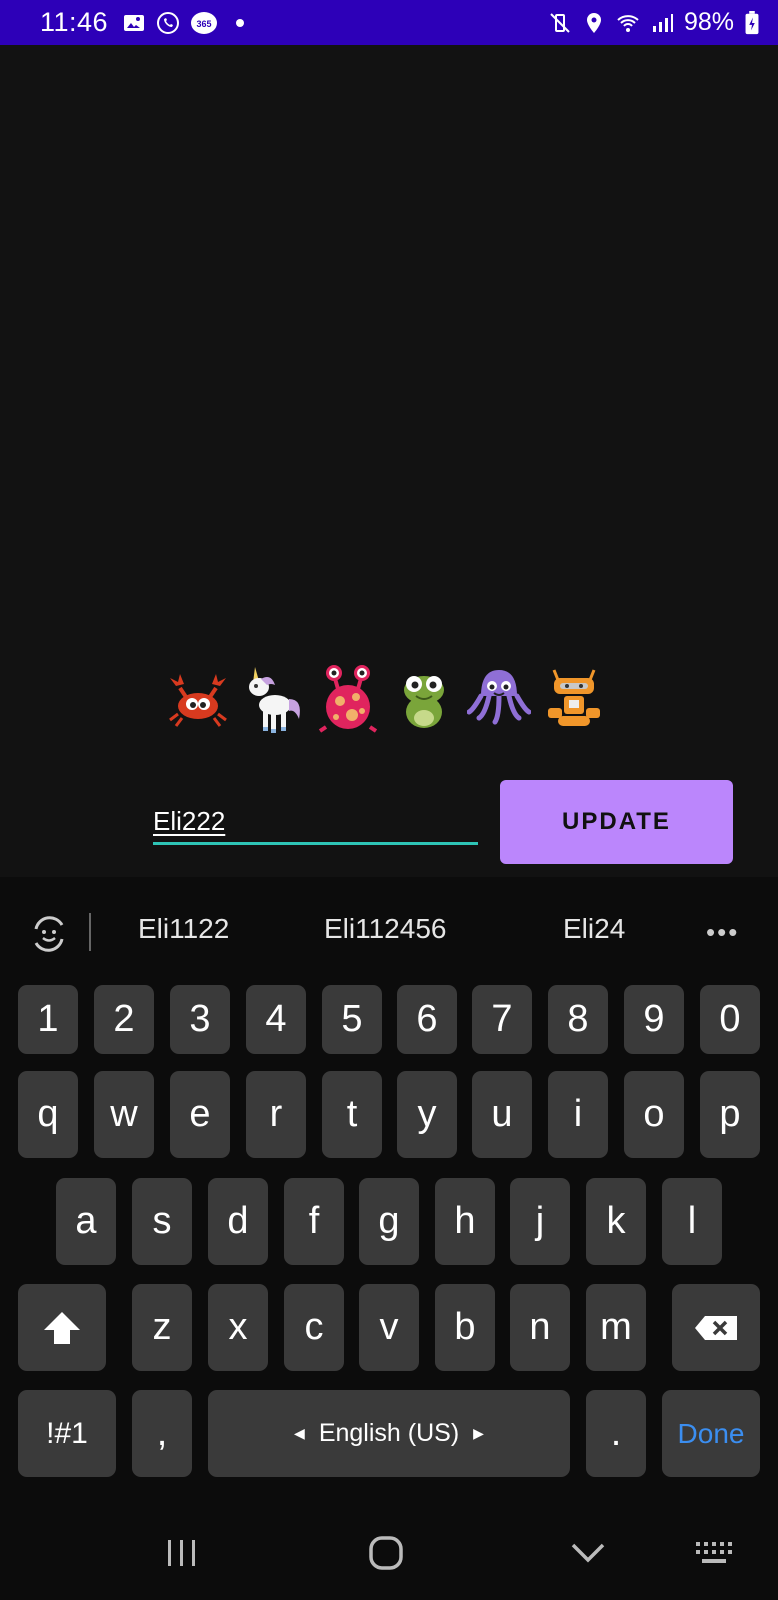 This screenshot has height=1600, width=778. Describe the element at coordinates (465, 1327) in the screenshot. I see `key-b: b` at that location.